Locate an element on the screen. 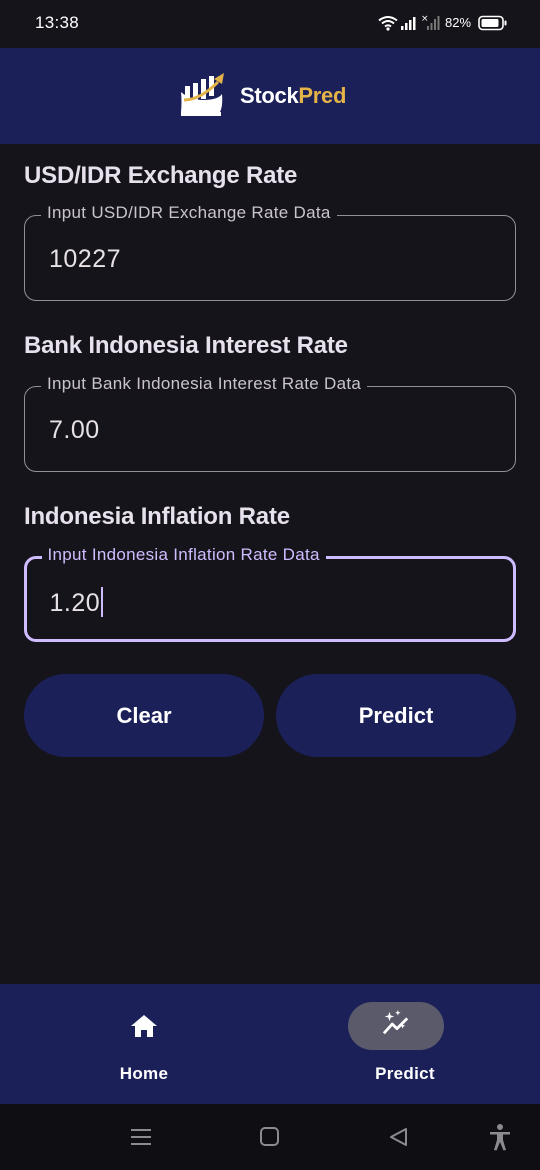 This screenshot has width=540, height=1170. app-brand-name: StockPred is located at coordinates (293, 96).